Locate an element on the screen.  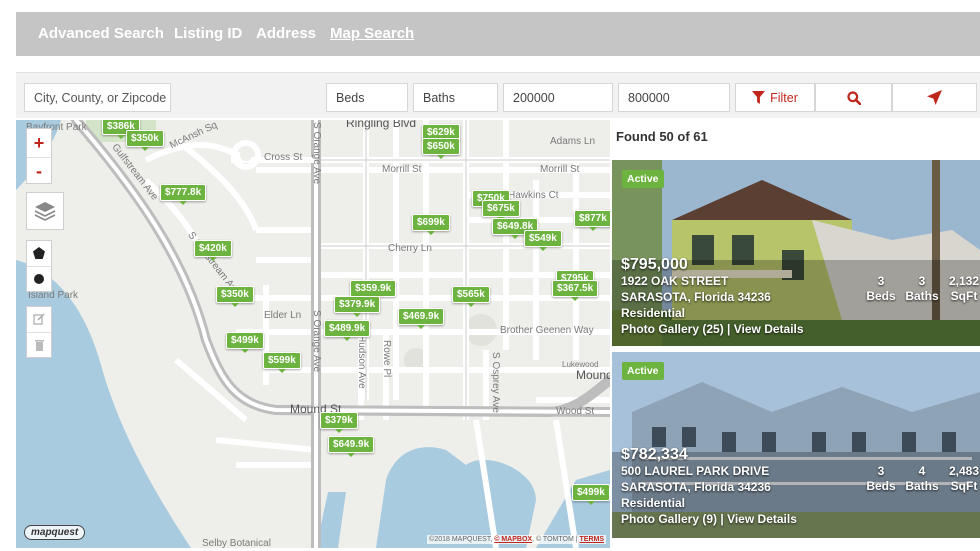
sqft-stat: 2,483 SqFt is located at coordinates (962, 479).